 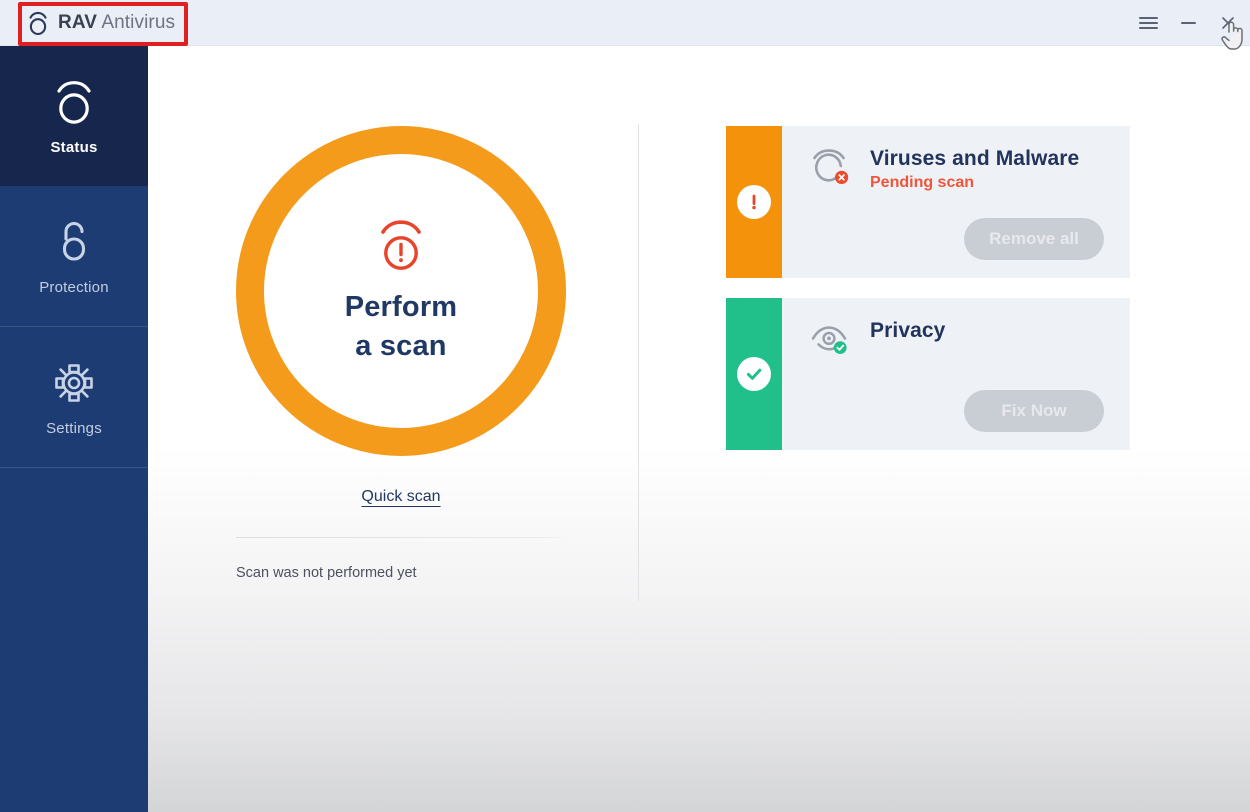 I want to click on sidebar-divider-bottom, so click(x=74, y=467).